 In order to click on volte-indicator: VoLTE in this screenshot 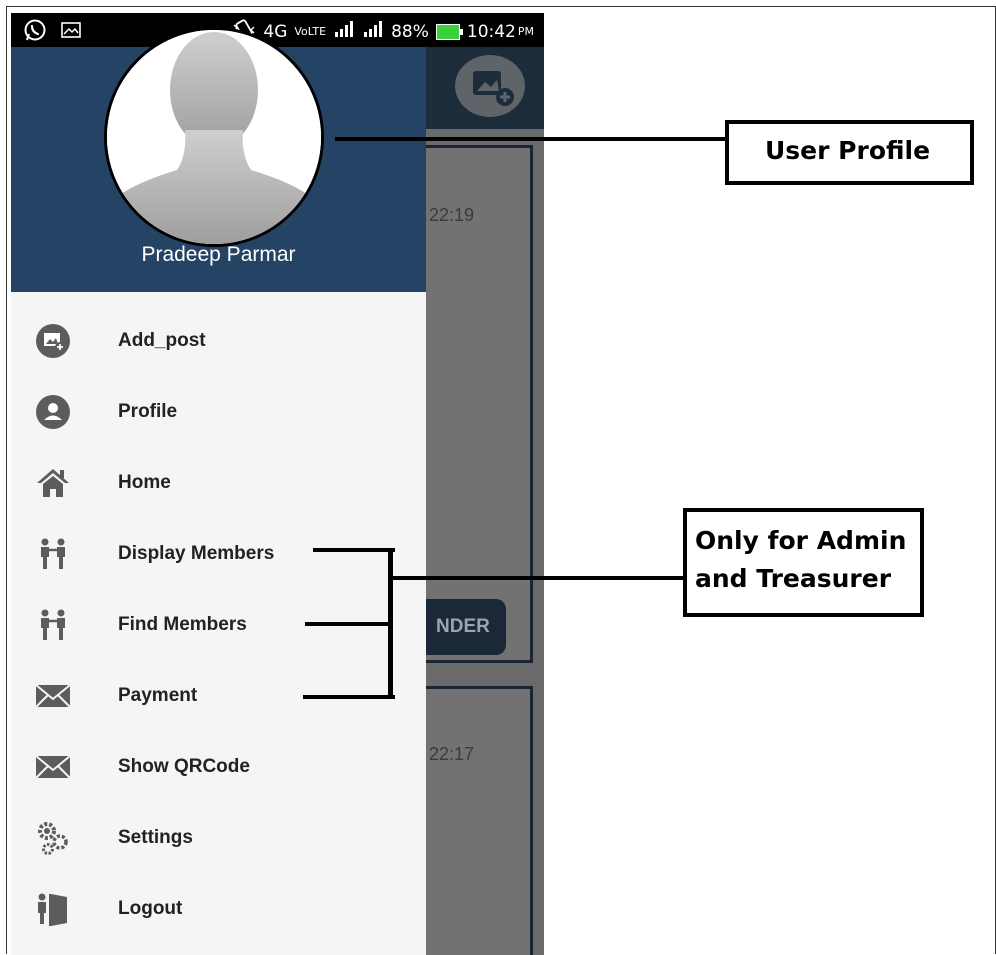, I will do `click(310, 31)`.